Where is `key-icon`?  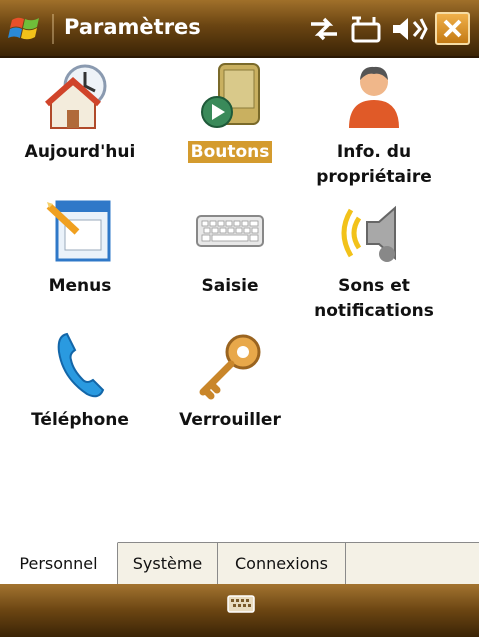 key-icon is located at coordinates (230, 367).